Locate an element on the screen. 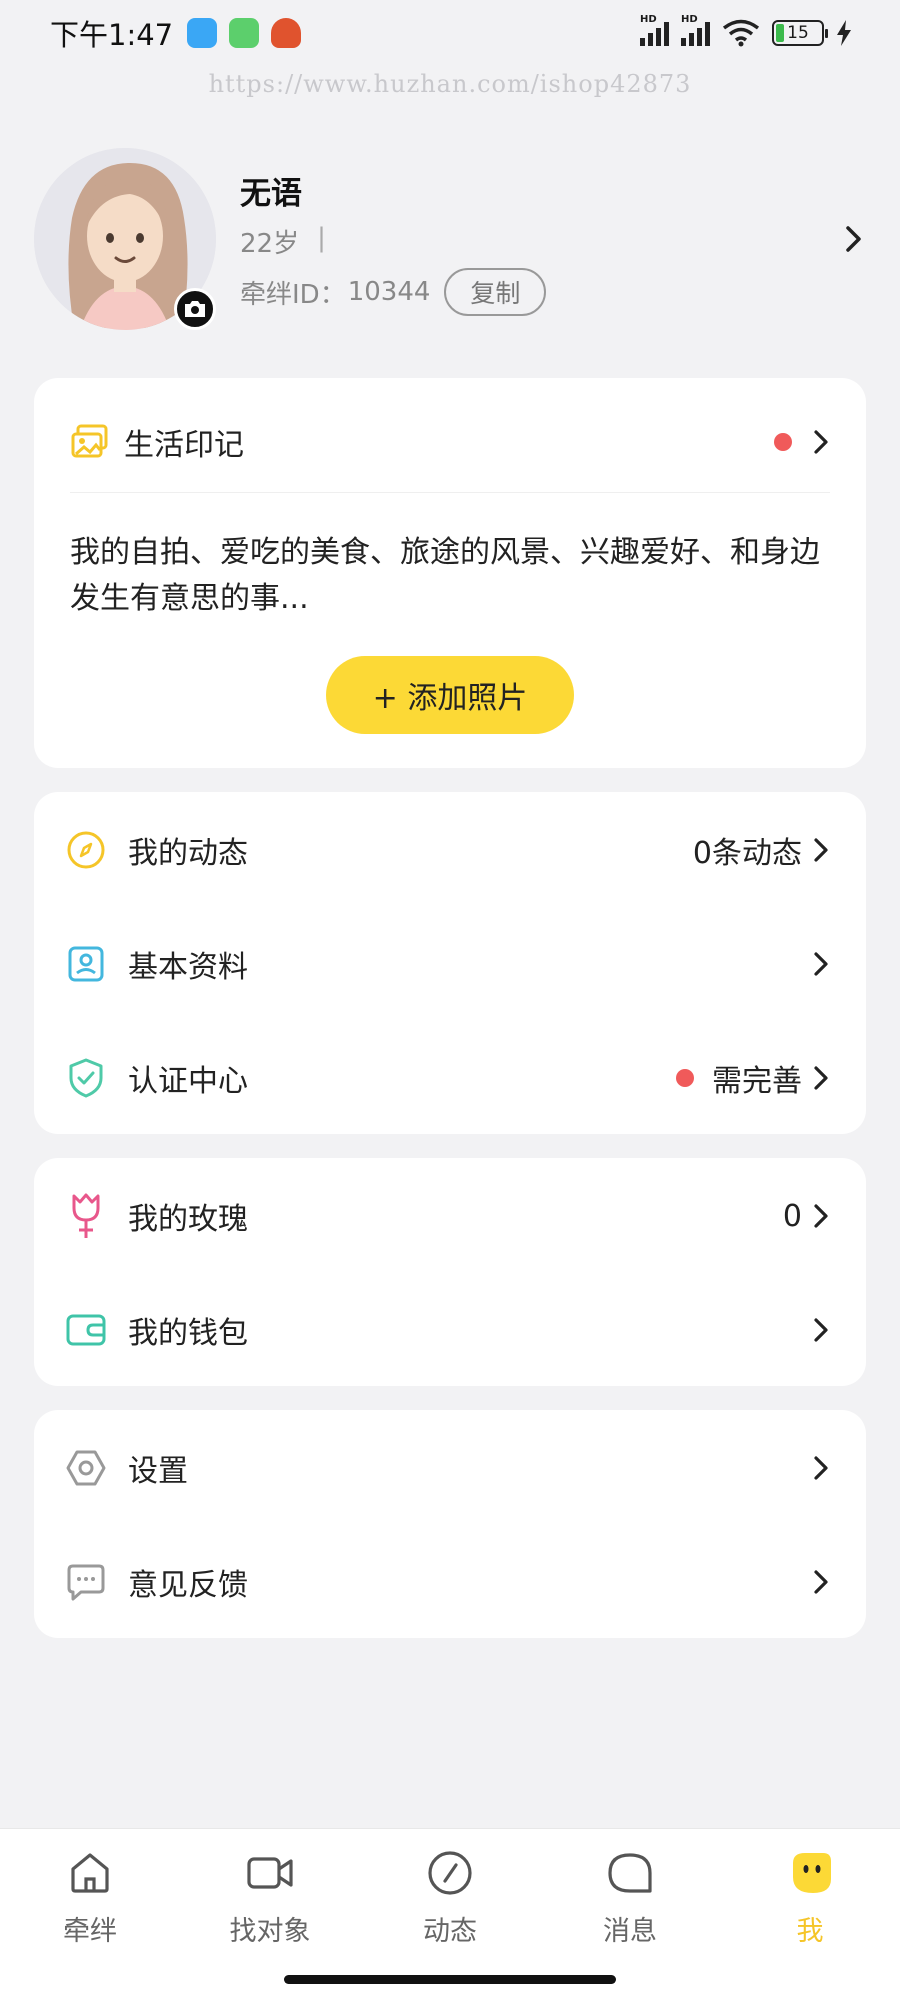 The height and width of the screenshot is (2000, 900). tab-me: 我 is located at coordinates (810, 1914).